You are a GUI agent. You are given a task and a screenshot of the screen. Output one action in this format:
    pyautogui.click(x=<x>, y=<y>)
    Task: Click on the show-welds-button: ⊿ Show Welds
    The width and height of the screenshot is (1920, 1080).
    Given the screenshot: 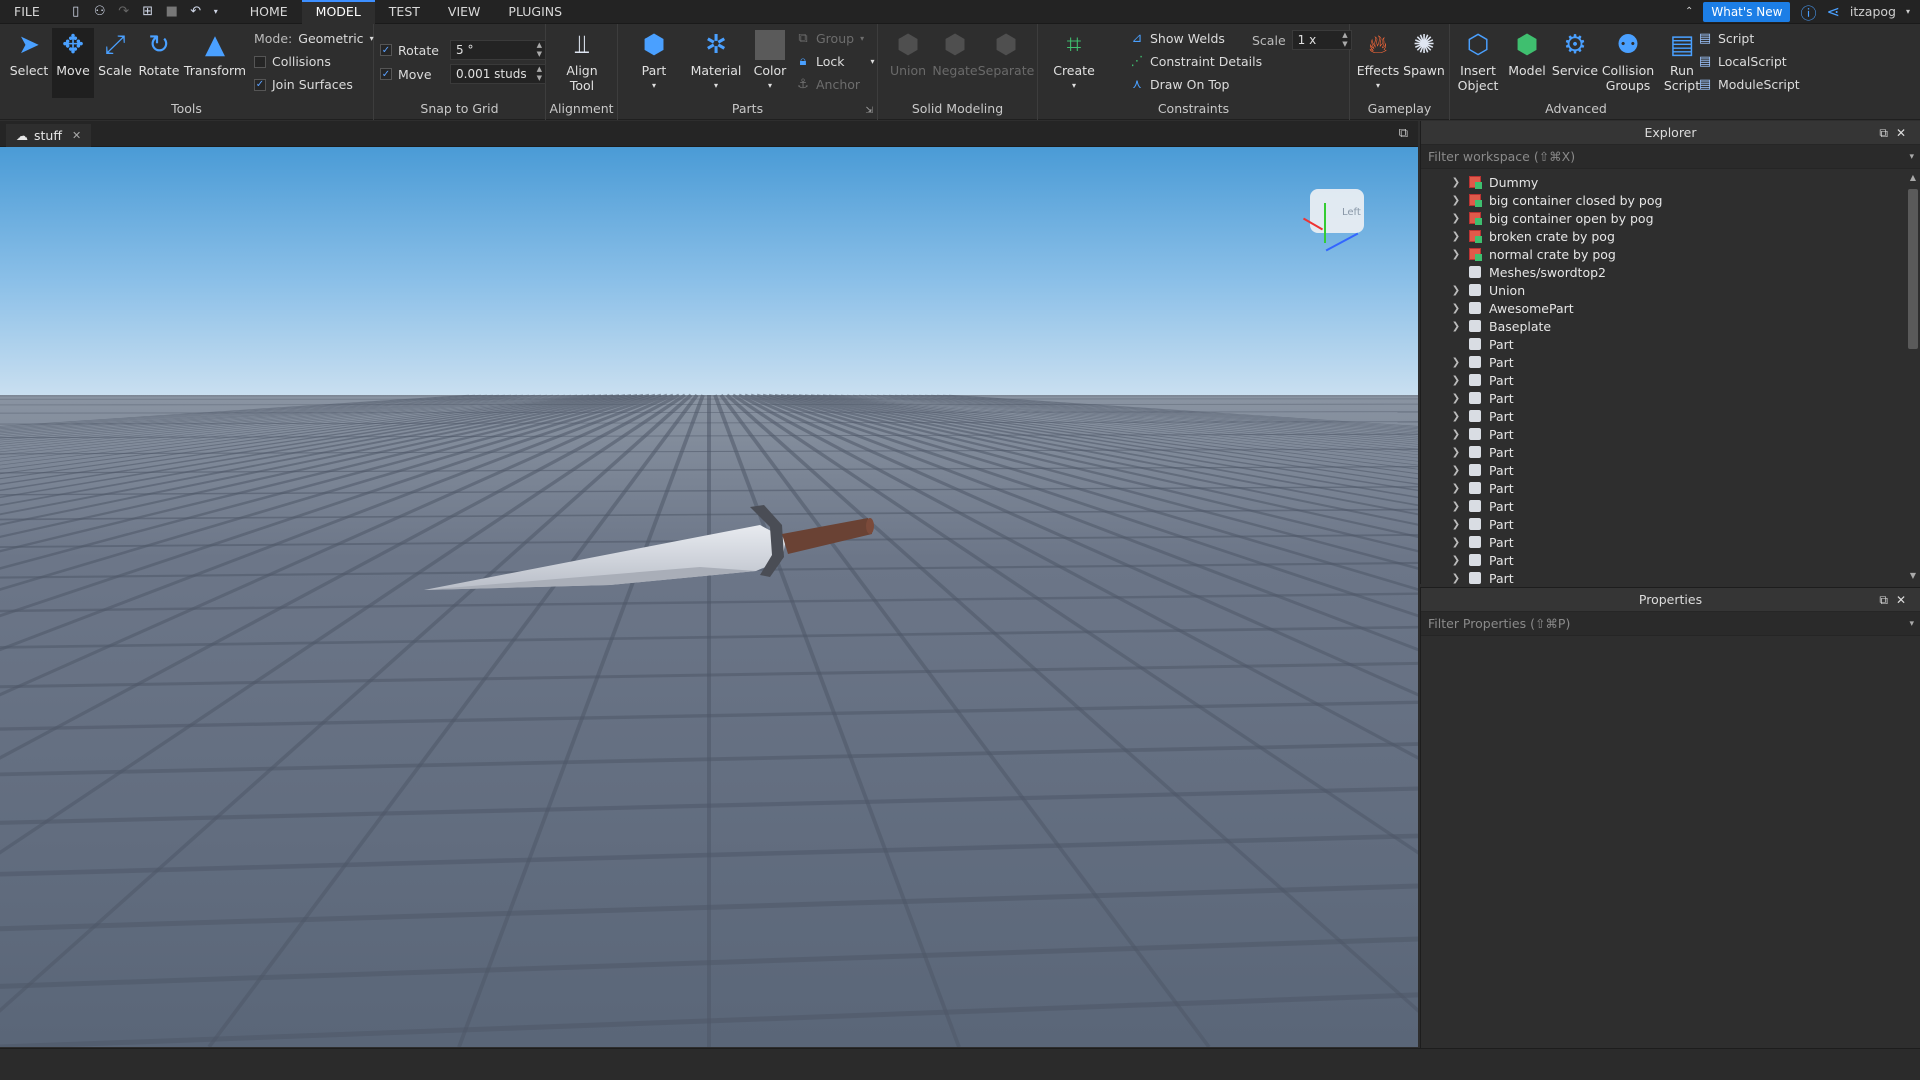 What is the action you would take?
    pyautogui.click(x=1177, y=38)
    